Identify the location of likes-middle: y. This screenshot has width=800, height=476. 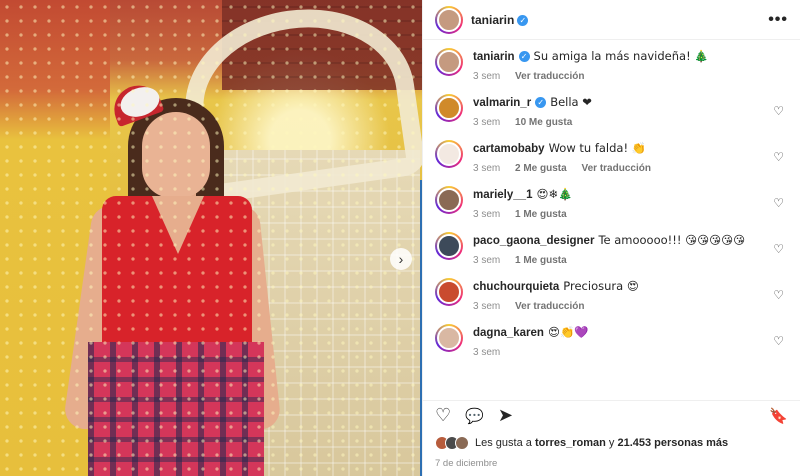
(611, 443).